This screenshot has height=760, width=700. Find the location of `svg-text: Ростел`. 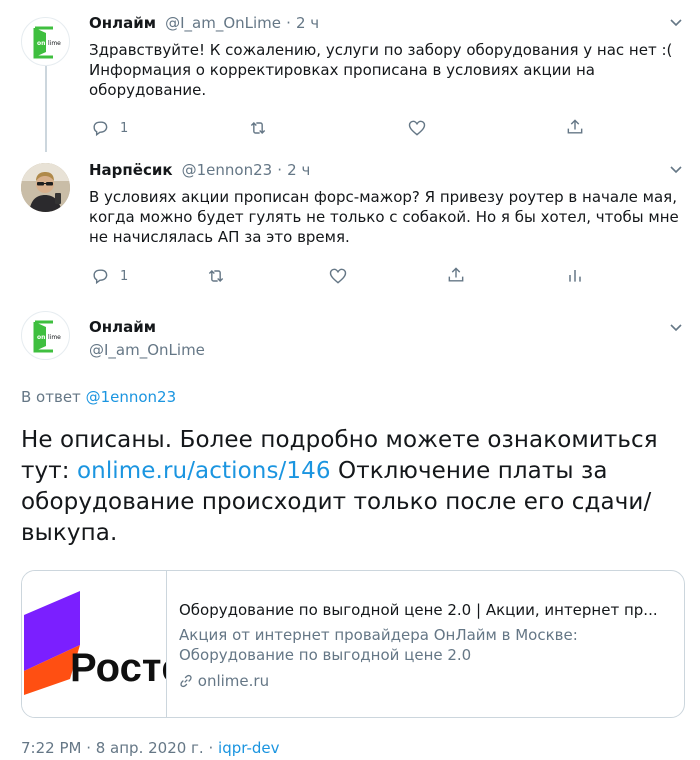

svg-text: Ростел is located at coordinates (118, 668).